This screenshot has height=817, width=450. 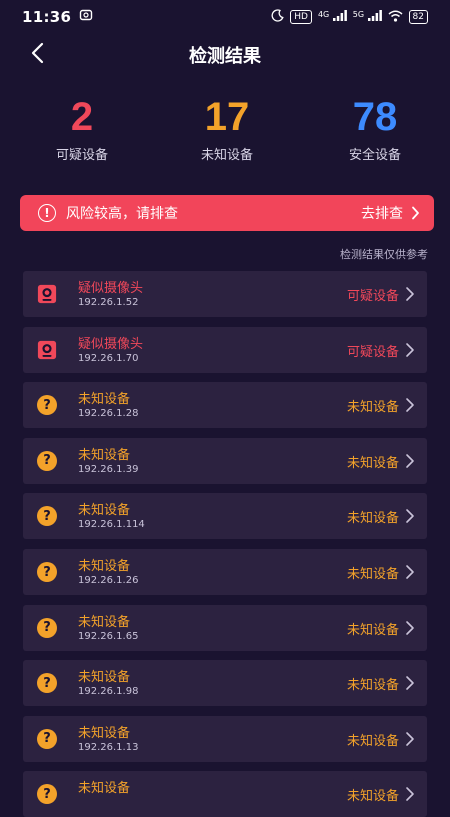 I want to click on device-ip: 192.26.1.39, so click(x=108, y=469).